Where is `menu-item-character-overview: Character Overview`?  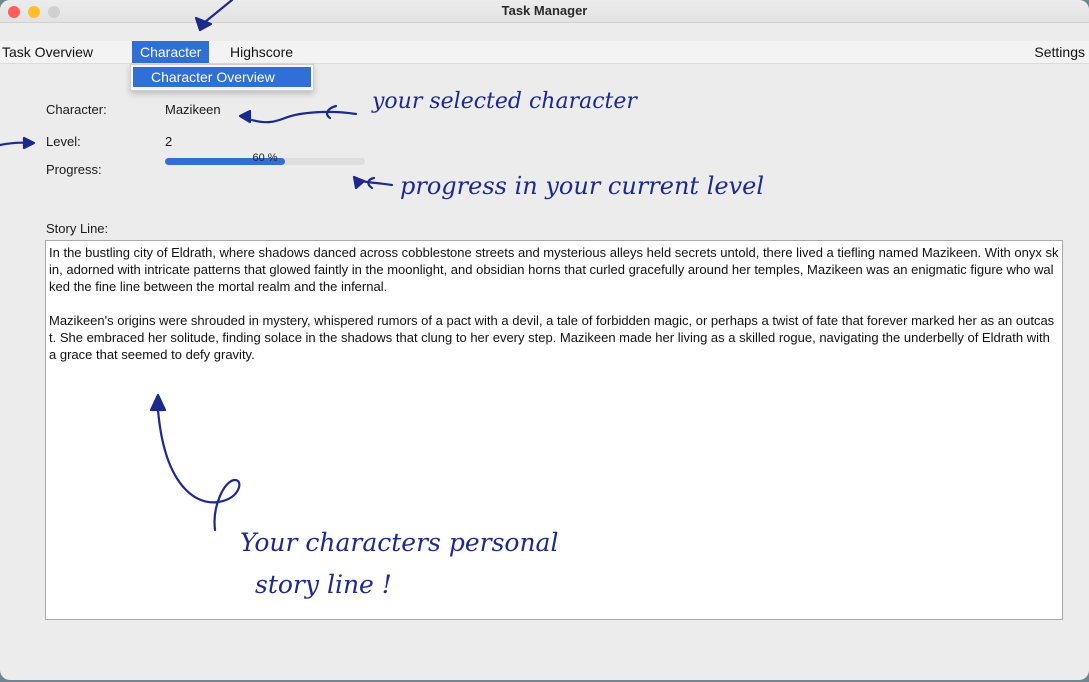
menu-item-character-overview: Character Overview is located at coordinates (222, 77).